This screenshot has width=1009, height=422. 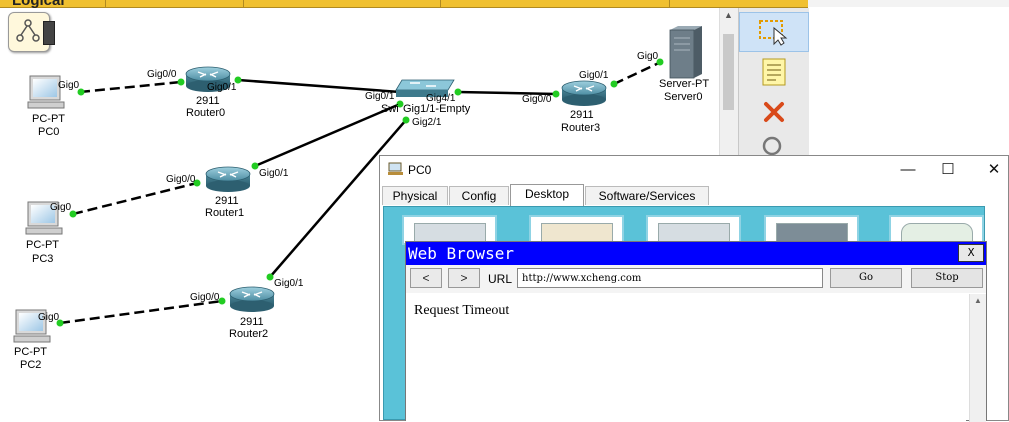 I want to click on delete-icon, so click(x=774, y=112).